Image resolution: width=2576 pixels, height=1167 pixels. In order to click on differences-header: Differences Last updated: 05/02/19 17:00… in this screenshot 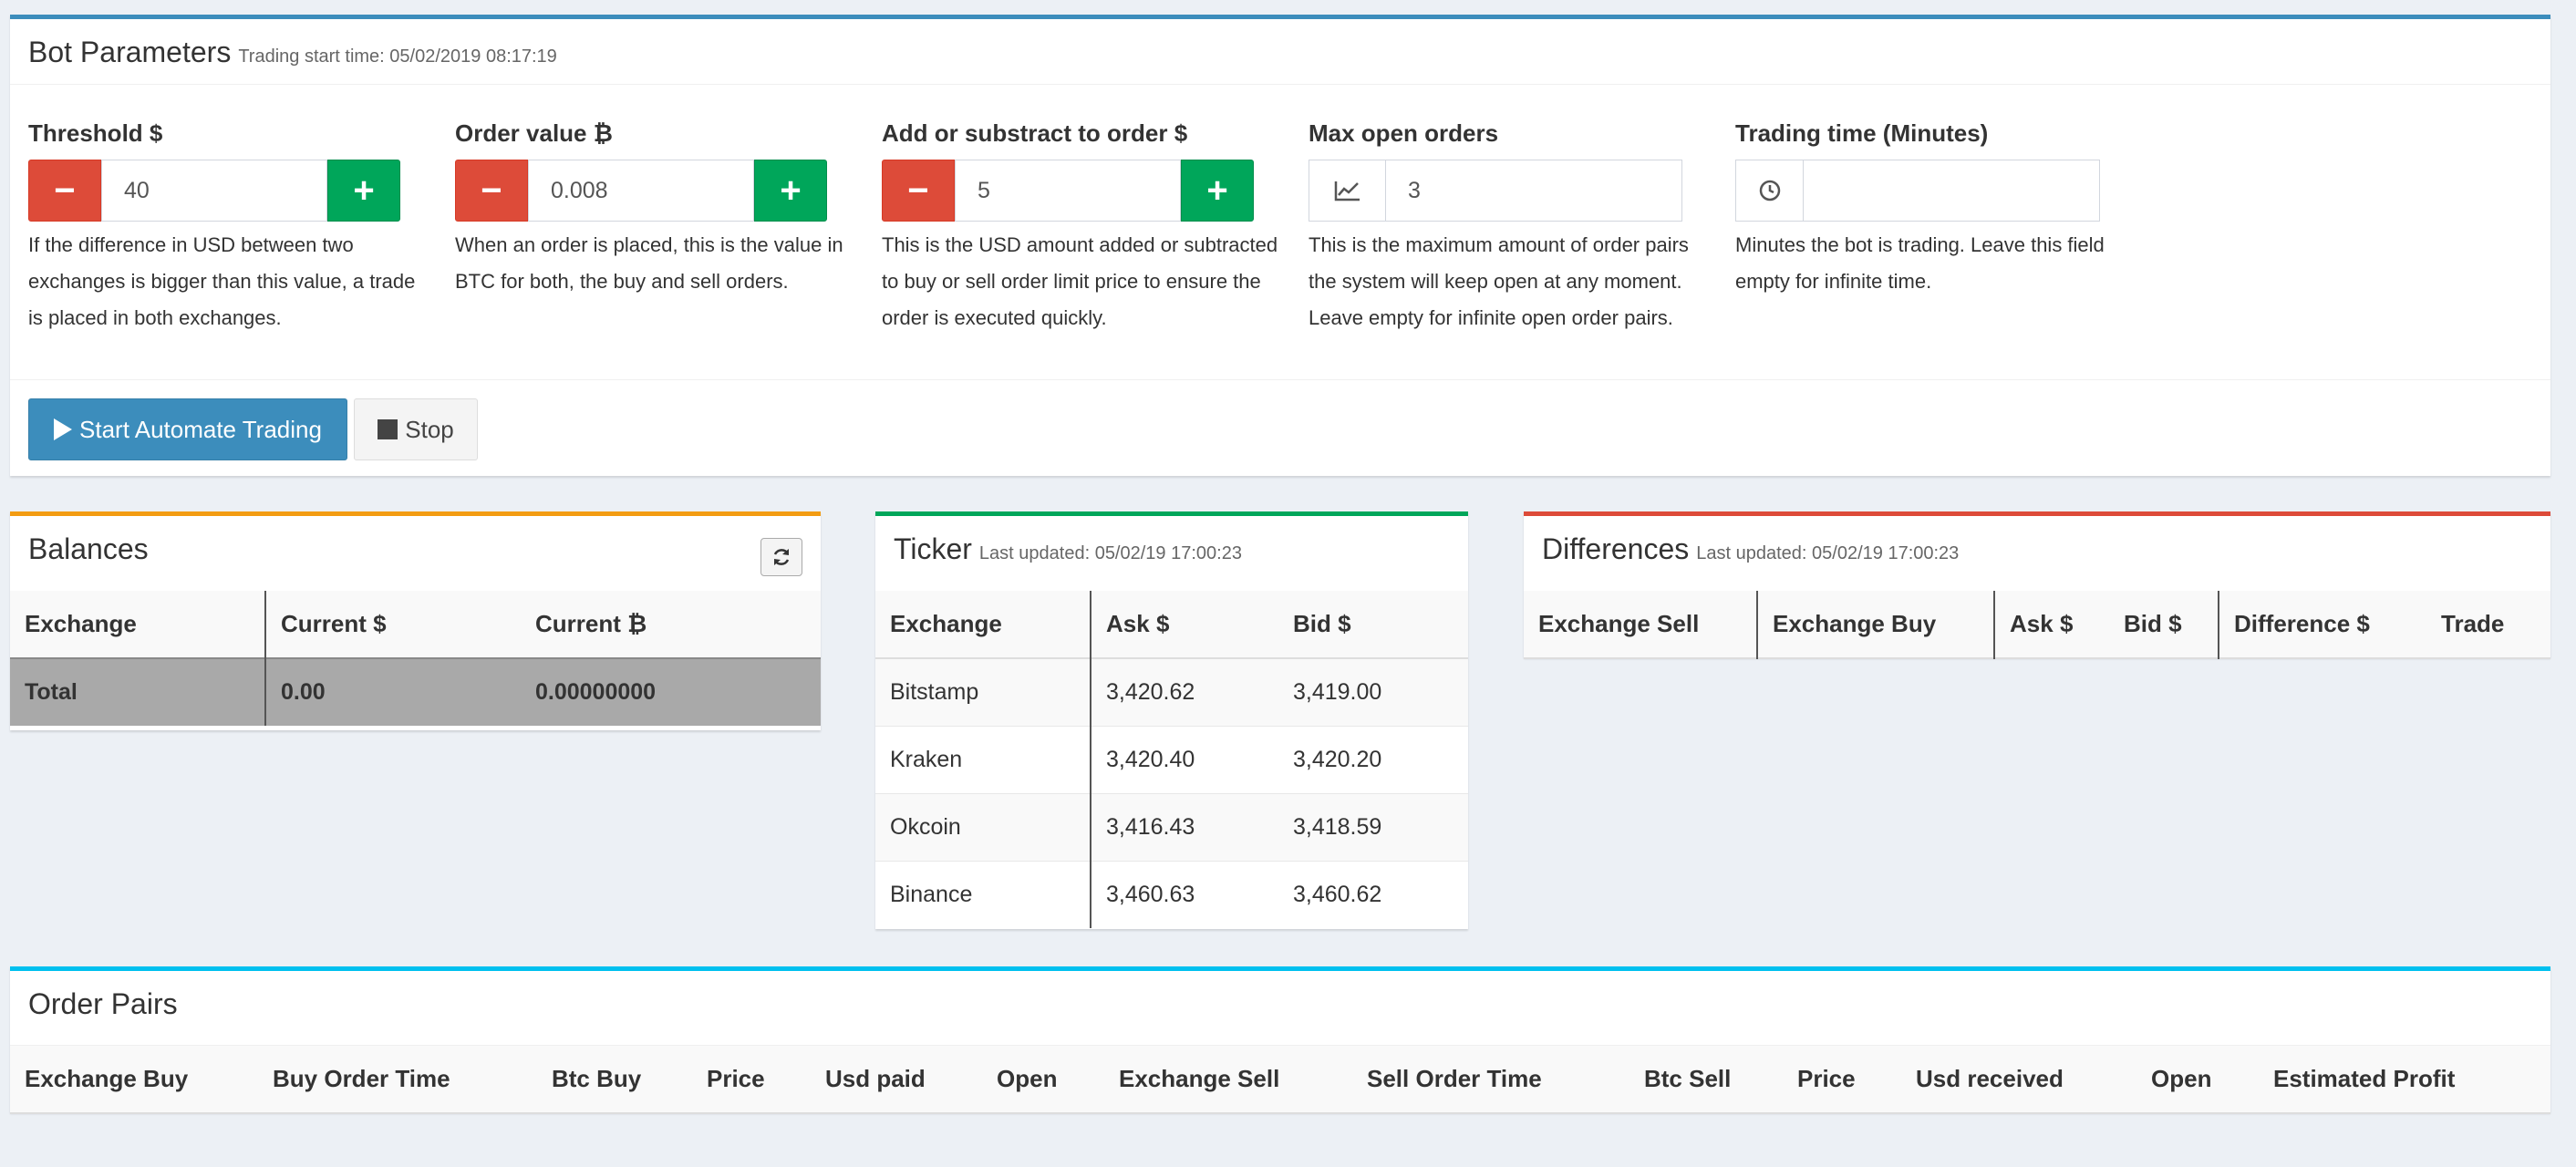, I will do `click(2037, 554)`.